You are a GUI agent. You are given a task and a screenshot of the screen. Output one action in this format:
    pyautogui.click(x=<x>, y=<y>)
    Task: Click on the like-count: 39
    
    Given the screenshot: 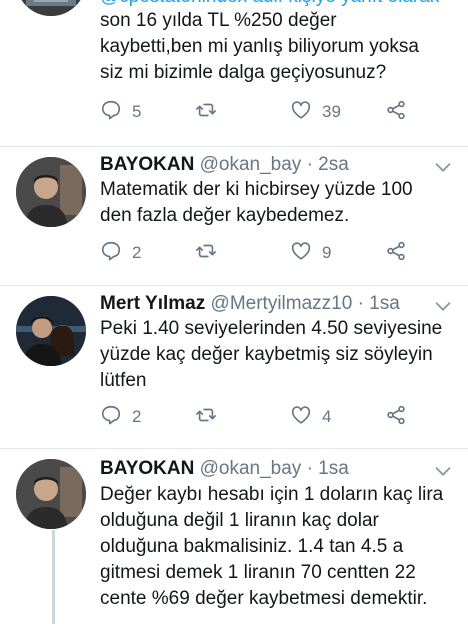 What is the action you would take?
    pyautogui.click(x=331, y=111)
    